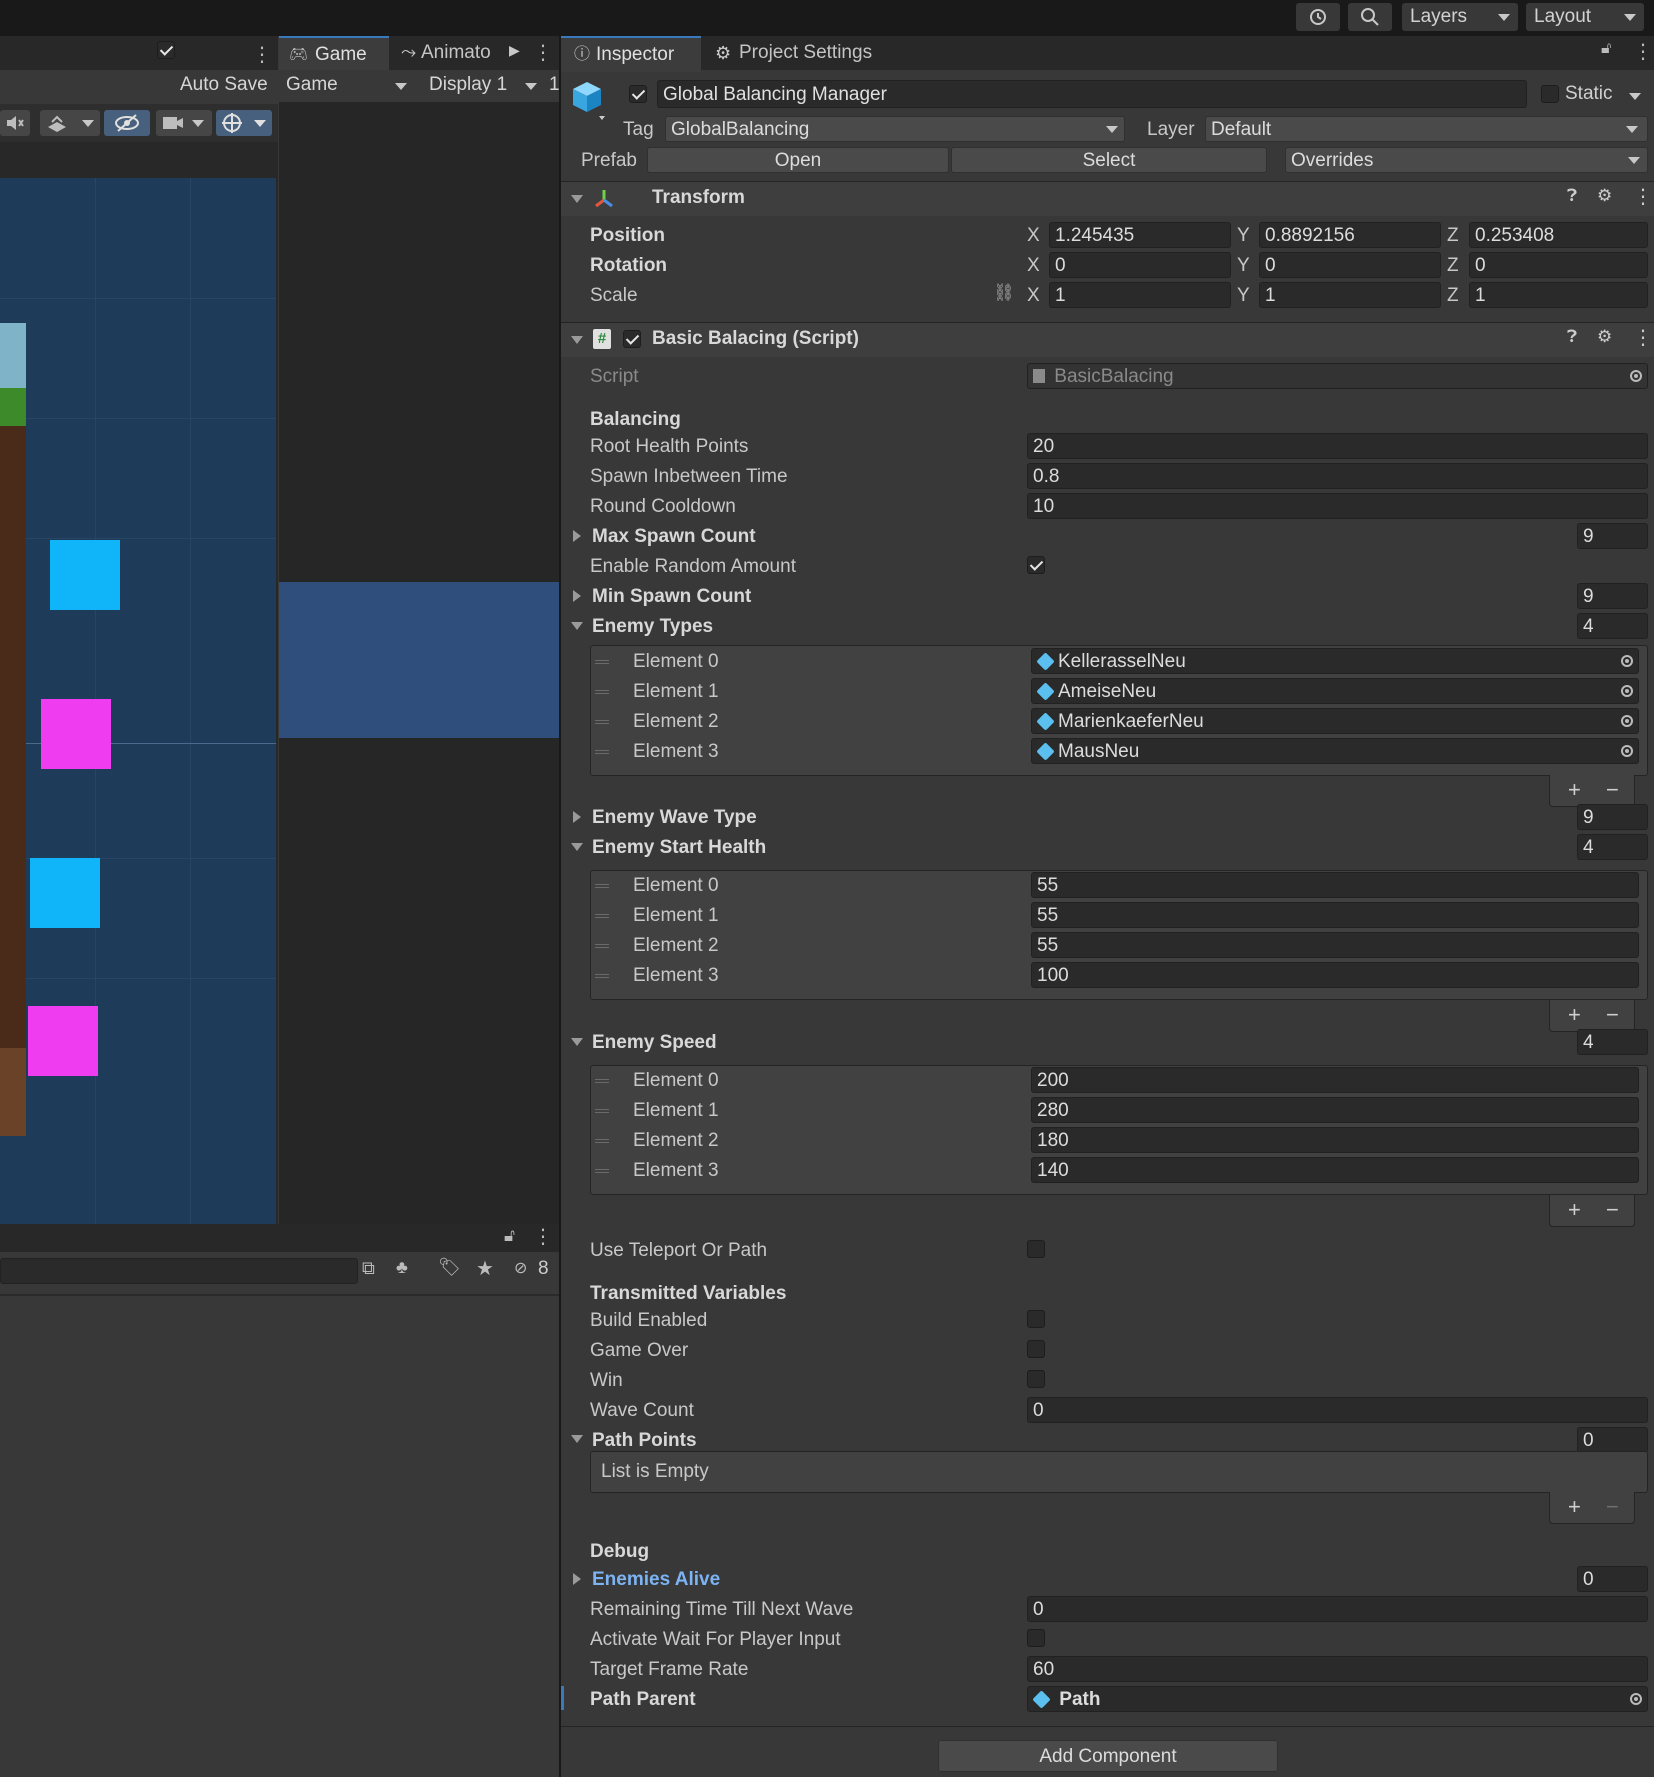  I want to click on path-parent-field: Path, so click(1337, 1699).